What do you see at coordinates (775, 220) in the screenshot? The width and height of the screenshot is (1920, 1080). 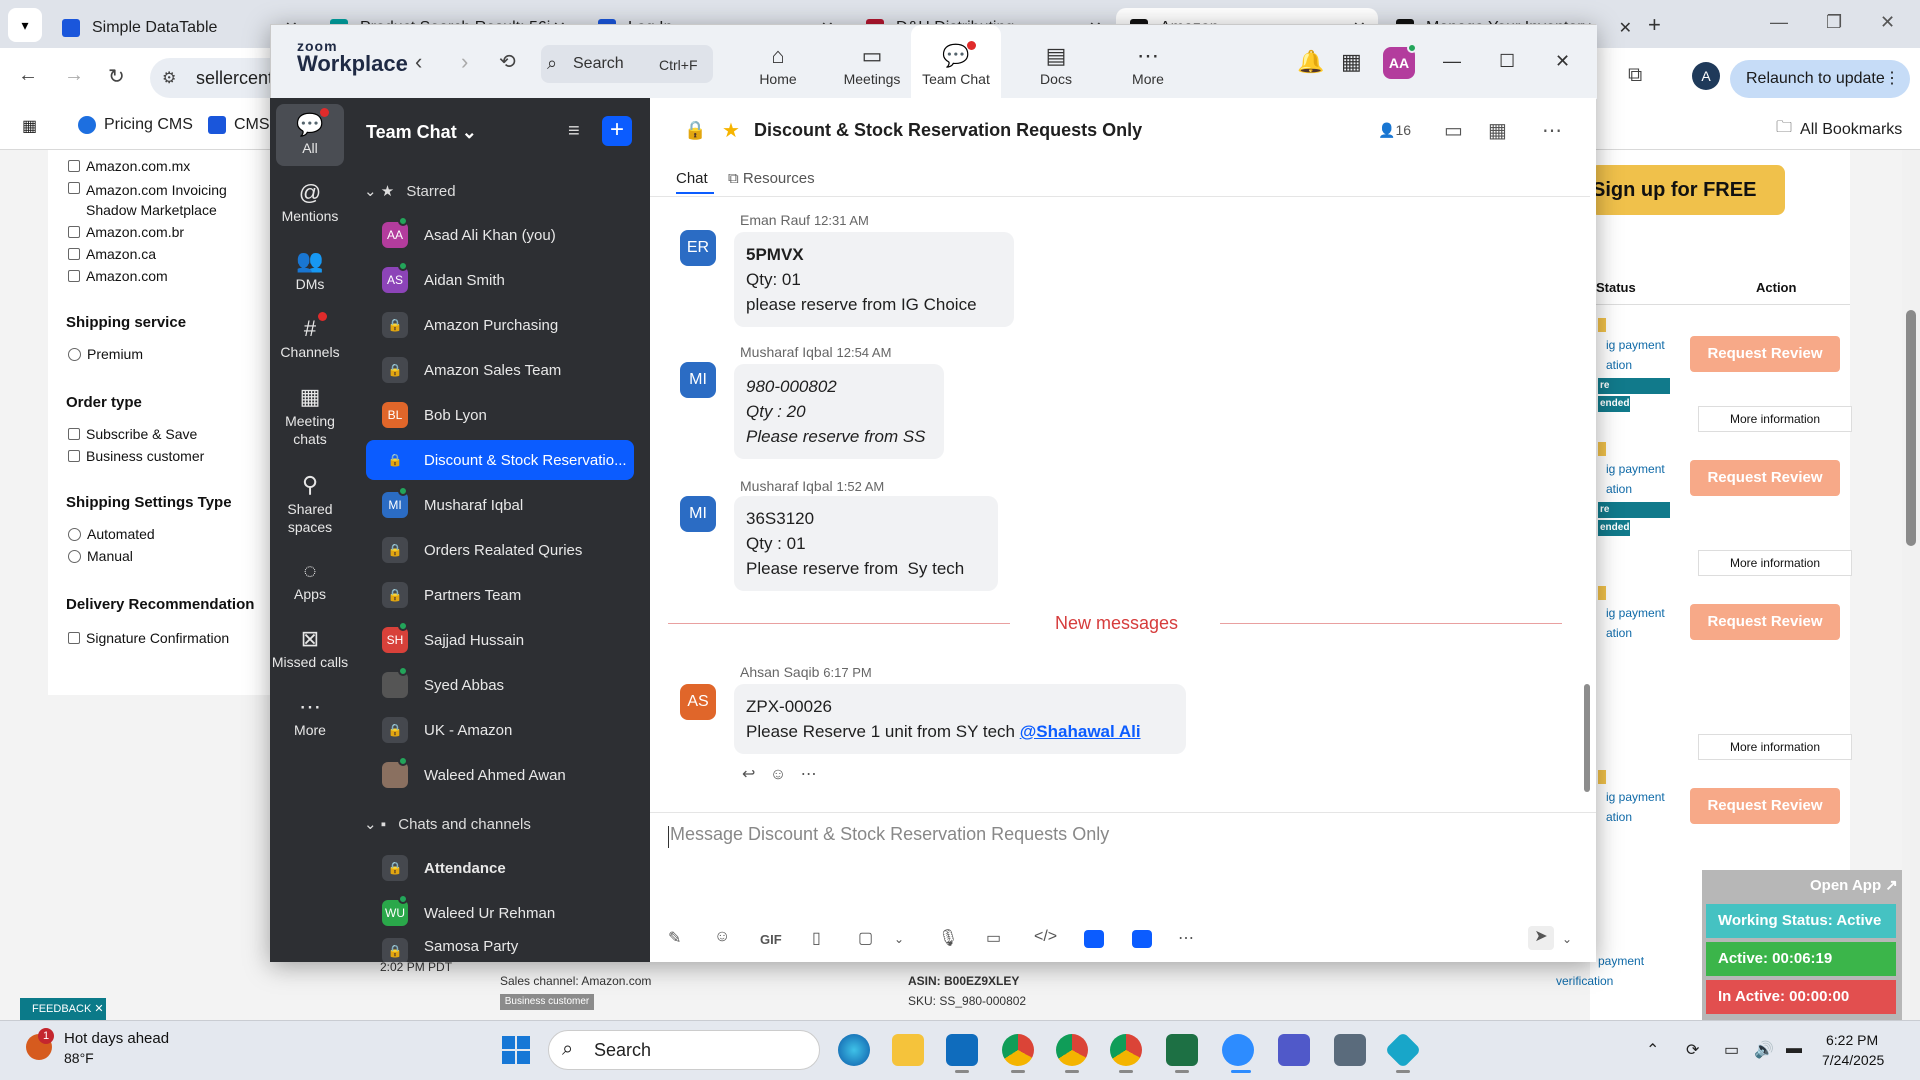 I see `message-author: Eman Rauf` at bounding box center [775, 220].